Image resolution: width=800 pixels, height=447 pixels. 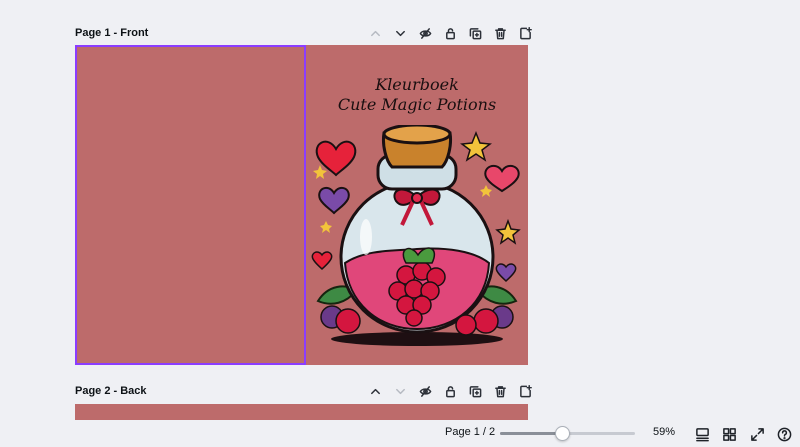 What do you see at coordinates (112, 33) in the screenshot?
I see `page-title: Page 1 - Front` at bounding box center [112, 33].